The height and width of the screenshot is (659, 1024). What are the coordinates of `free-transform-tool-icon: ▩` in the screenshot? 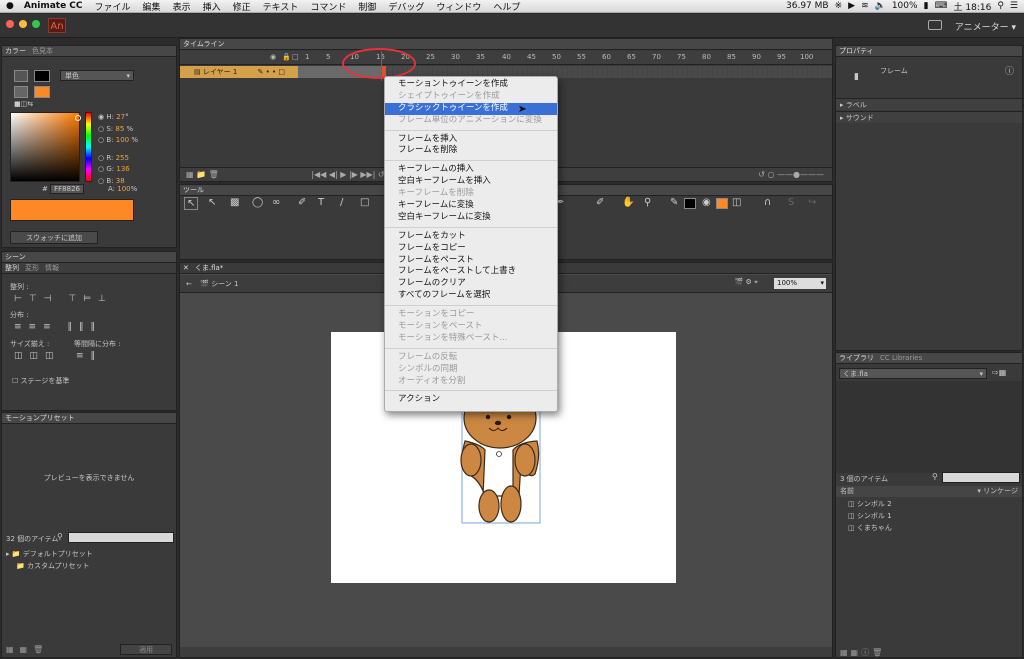 It's located at (234, 202).